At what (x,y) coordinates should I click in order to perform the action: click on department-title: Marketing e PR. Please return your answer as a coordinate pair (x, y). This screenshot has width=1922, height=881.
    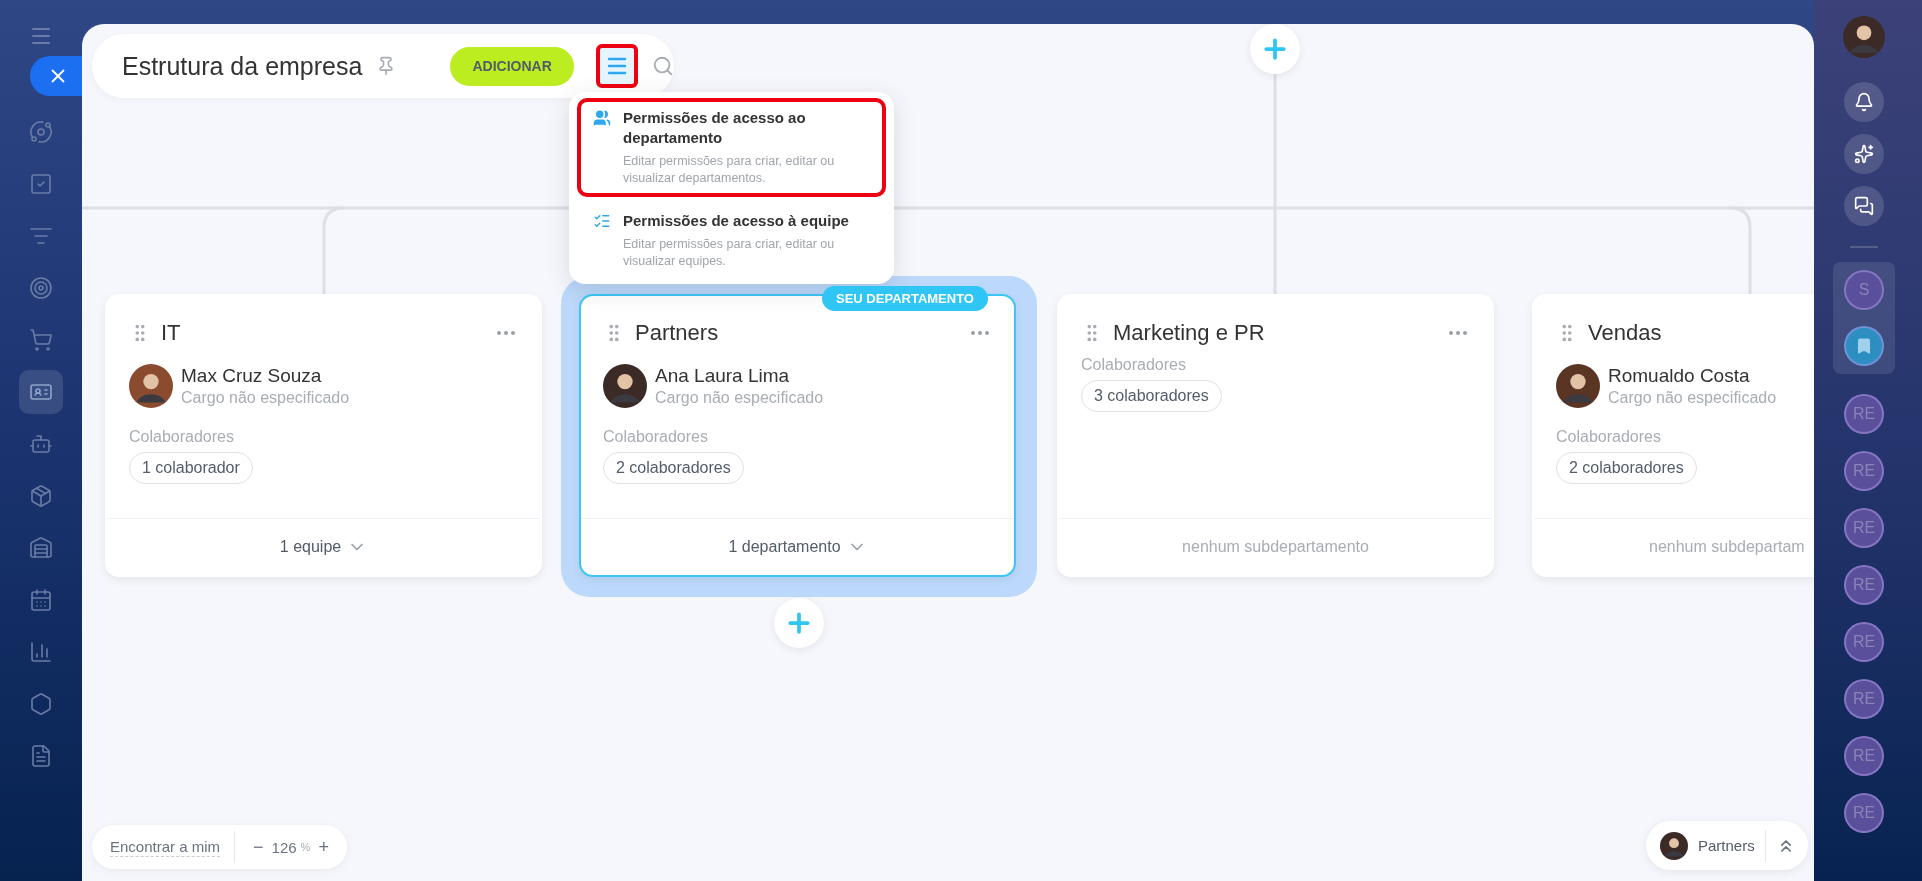
    Looking at the image, I should click on (1189, 333).